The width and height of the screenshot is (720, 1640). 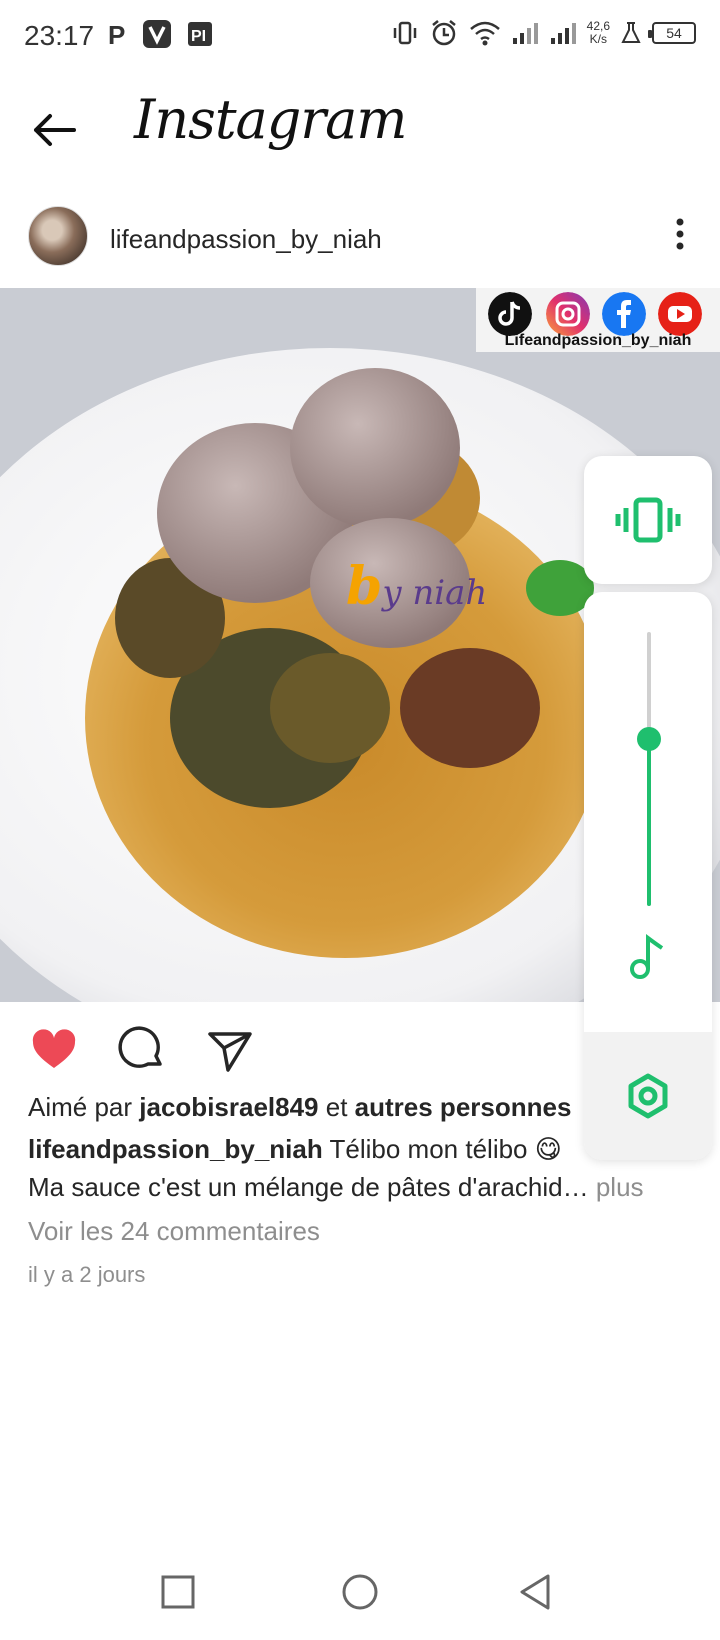 What do you see at coordinates (174, 1231) in the screenshot?
I see `view-comments-link: Voir les 24 commentaires` at bounding box center [174, 1231].